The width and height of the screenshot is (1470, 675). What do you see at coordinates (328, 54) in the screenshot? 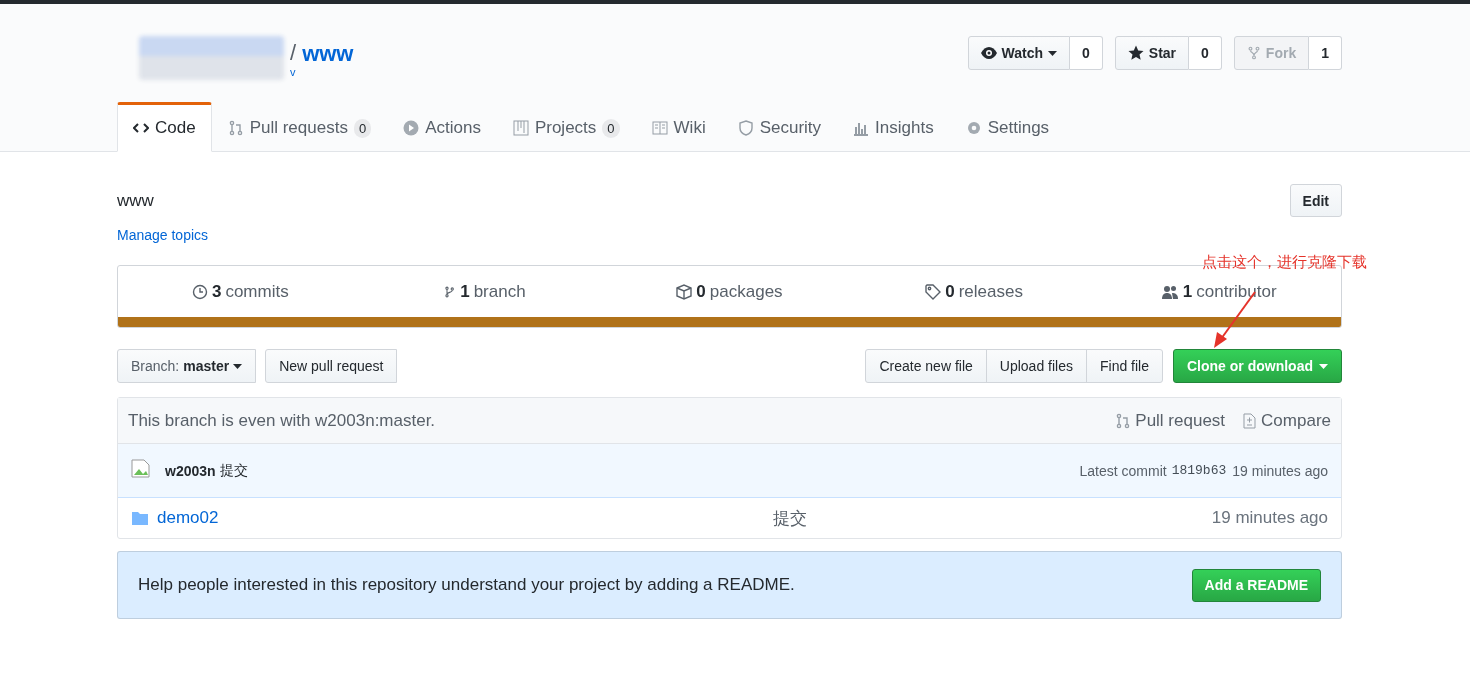
I see `repository-name: www` at bounding box center [328, 54].